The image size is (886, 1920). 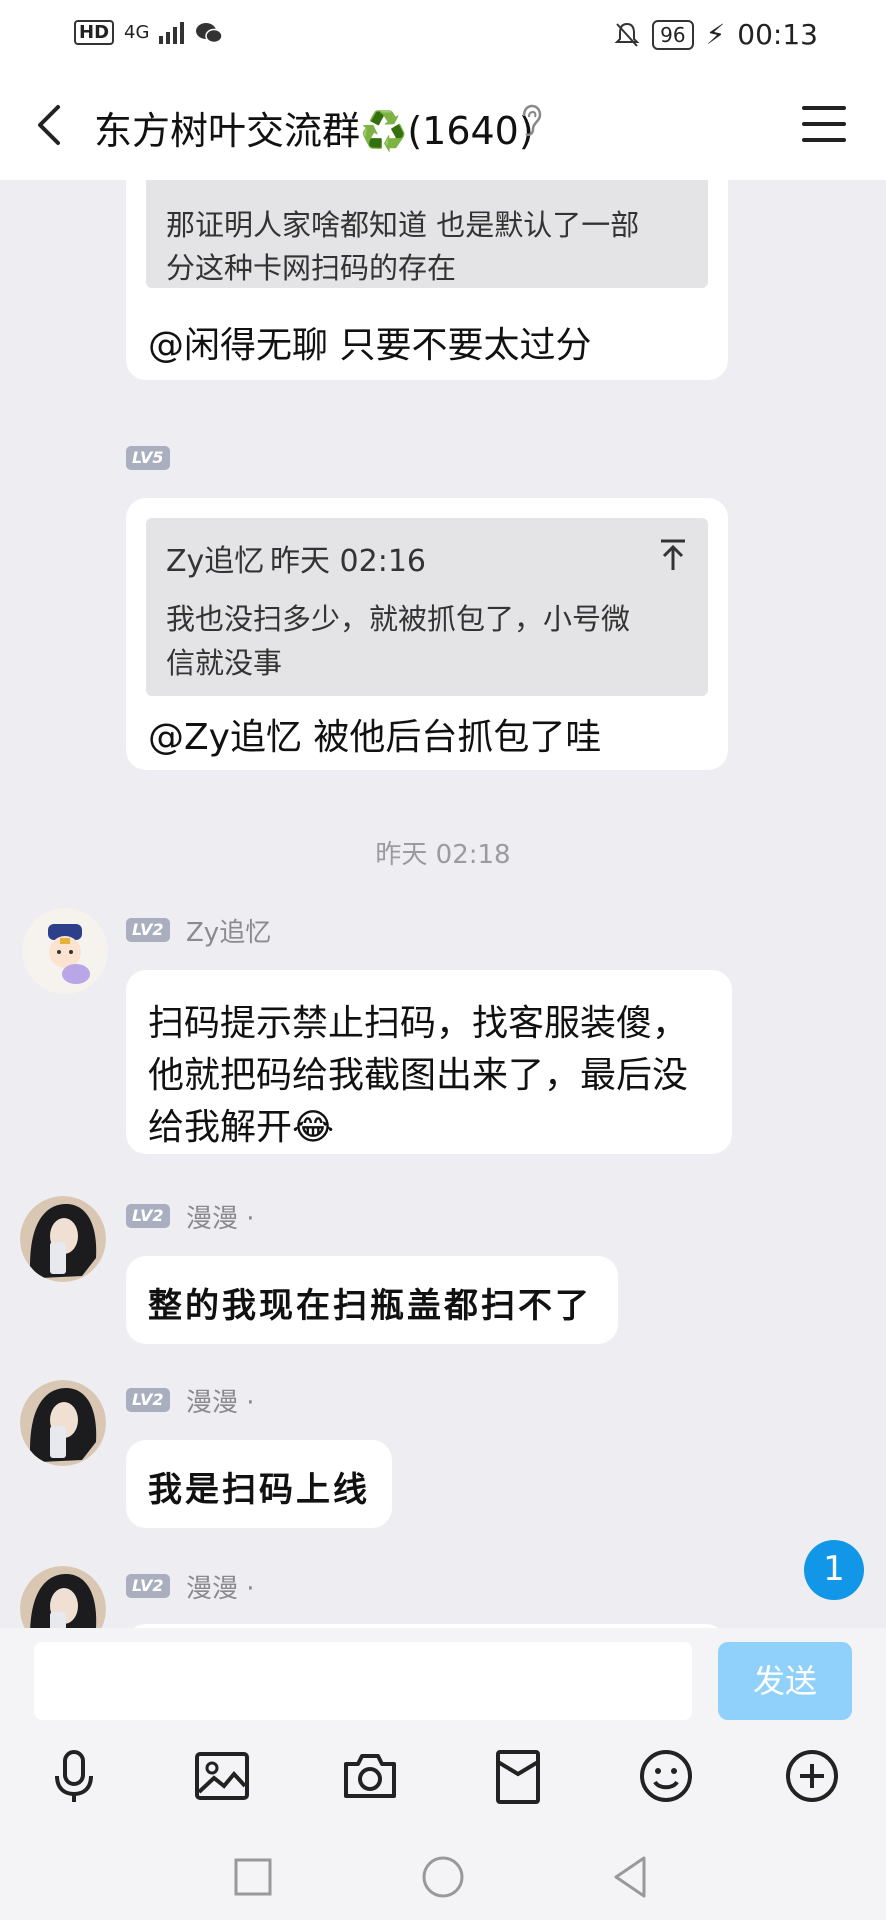 I want to click on quoted-message: Zy追忆 昨天 02:16 我也没扫多少，就被抓包了，小号微 信就没事, so click(x=427, y=607).